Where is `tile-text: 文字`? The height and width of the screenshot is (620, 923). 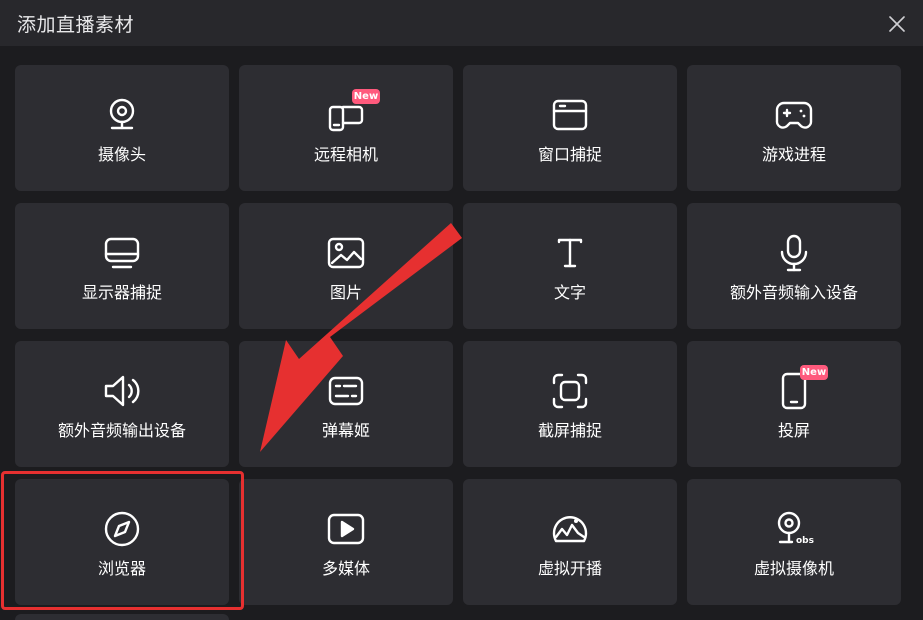
tile-text: 文字 is located at coordinates (570, 266).